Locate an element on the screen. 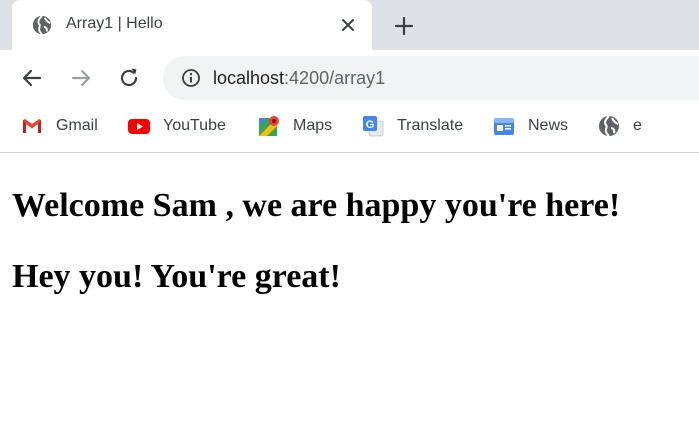 The image size is (699, 421). url-host: localhost is located at coordinates (249, 78).